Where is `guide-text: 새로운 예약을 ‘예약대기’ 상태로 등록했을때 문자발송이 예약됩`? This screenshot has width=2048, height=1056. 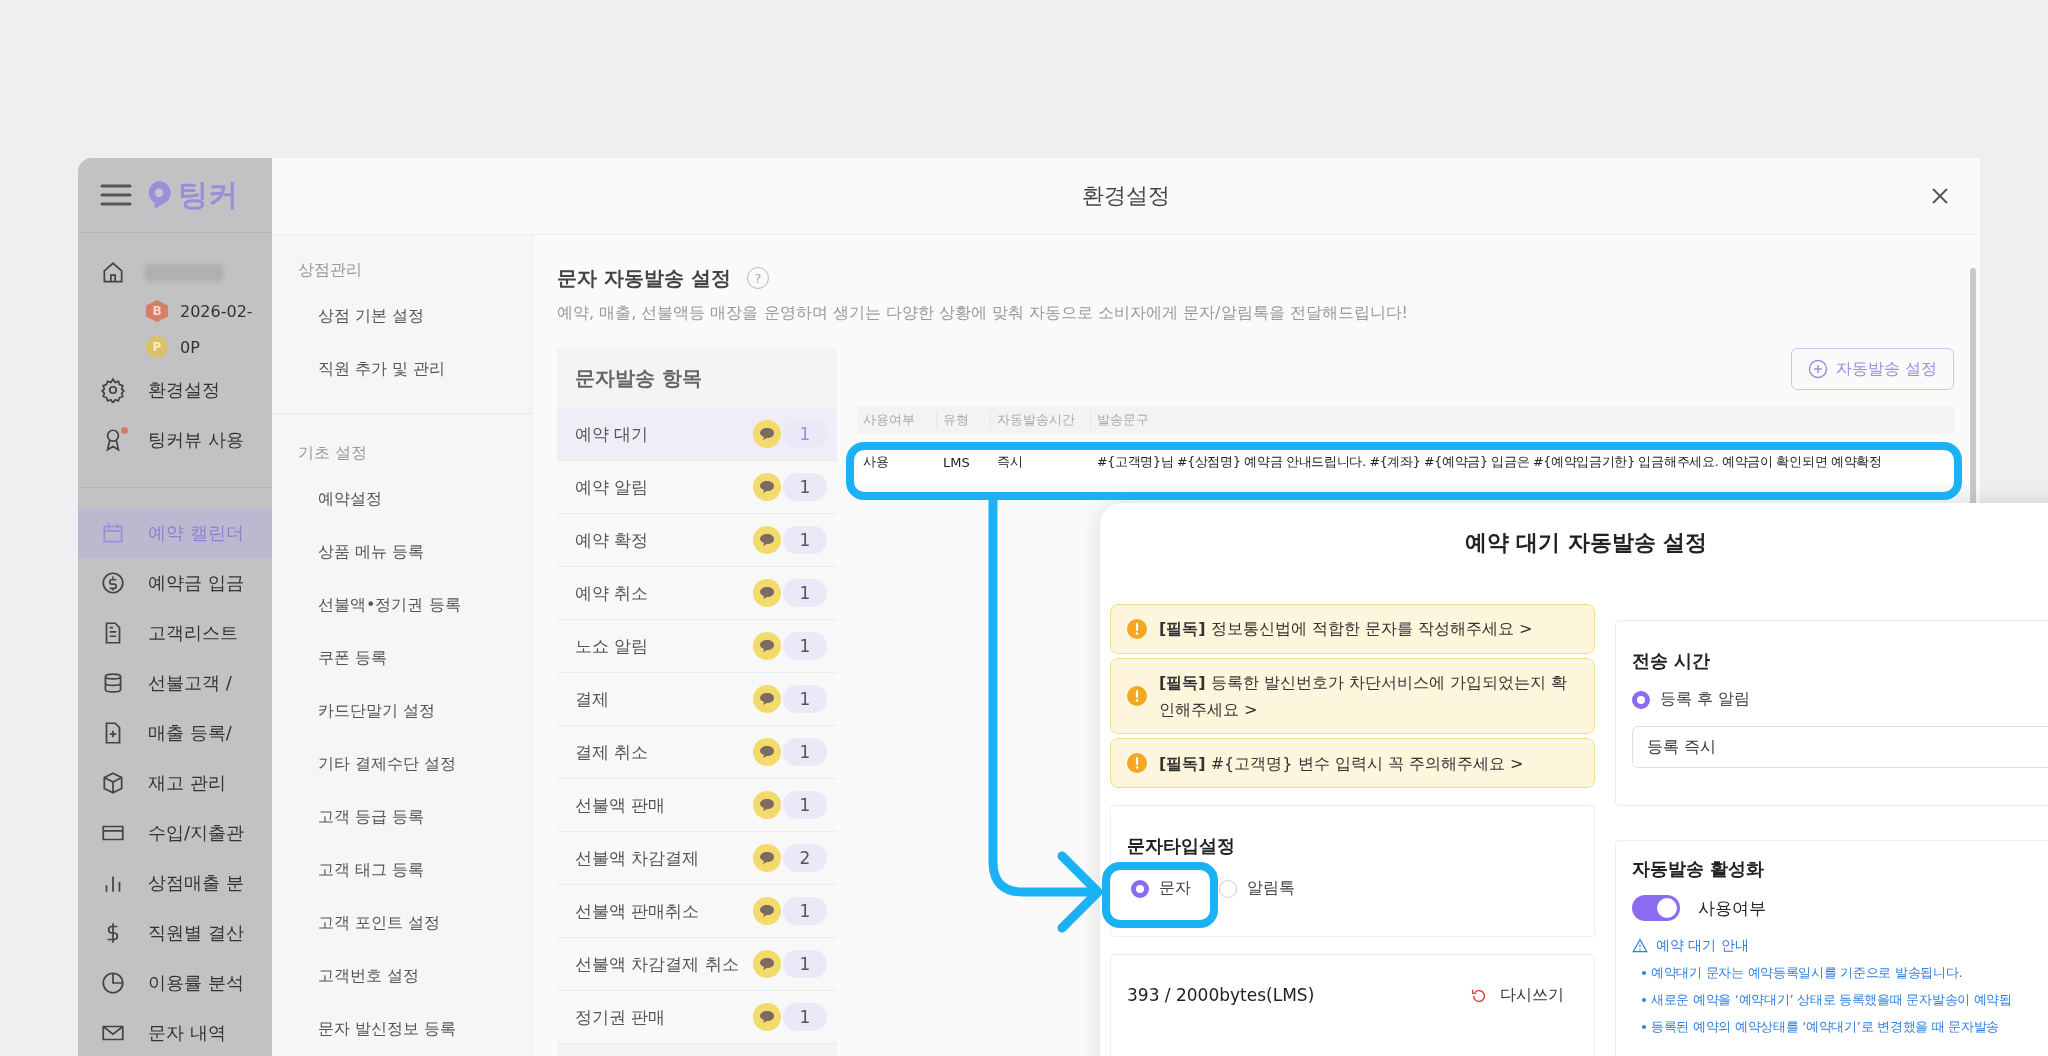 guide-text: 새로운 예약을 ‘예약대기’ 상태로 등록했을때 문자발송이 예약됩 is located at coordinates (1831, 1000).